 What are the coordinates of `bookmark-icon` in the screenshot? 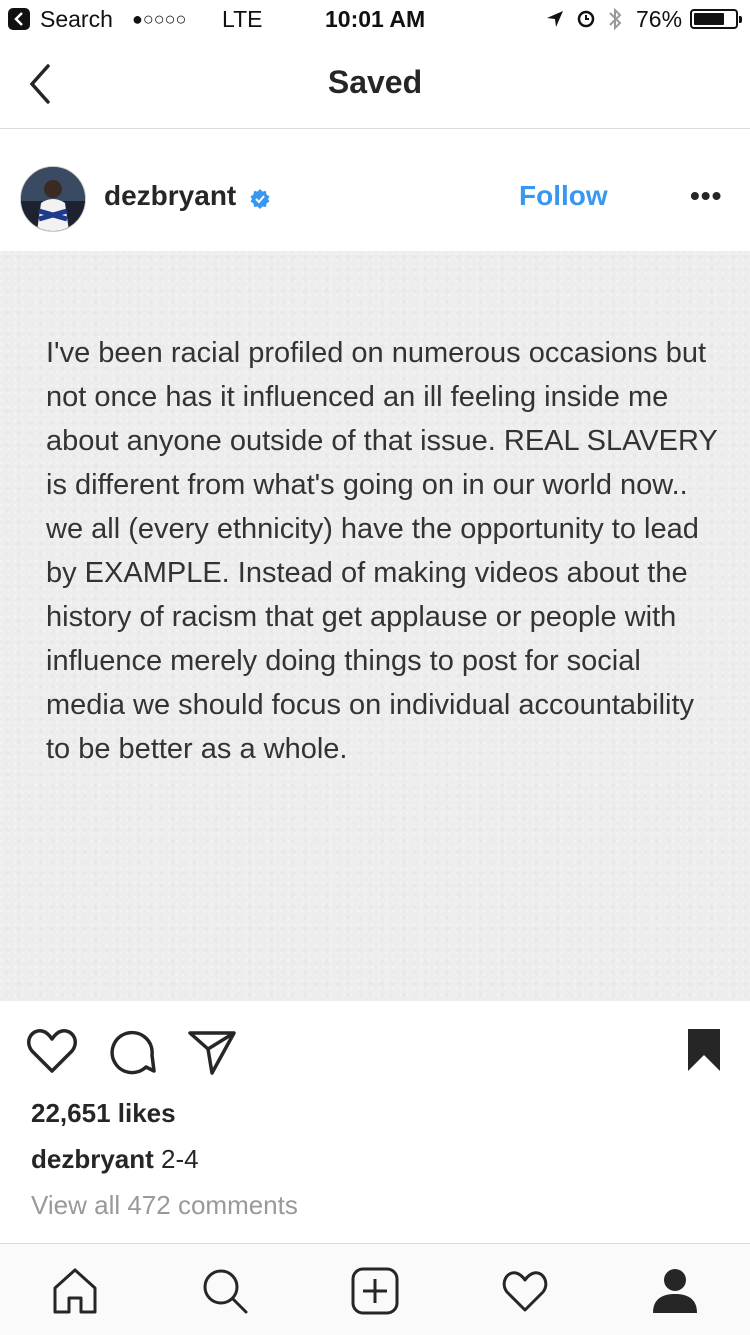 It's located at (704, 1050).